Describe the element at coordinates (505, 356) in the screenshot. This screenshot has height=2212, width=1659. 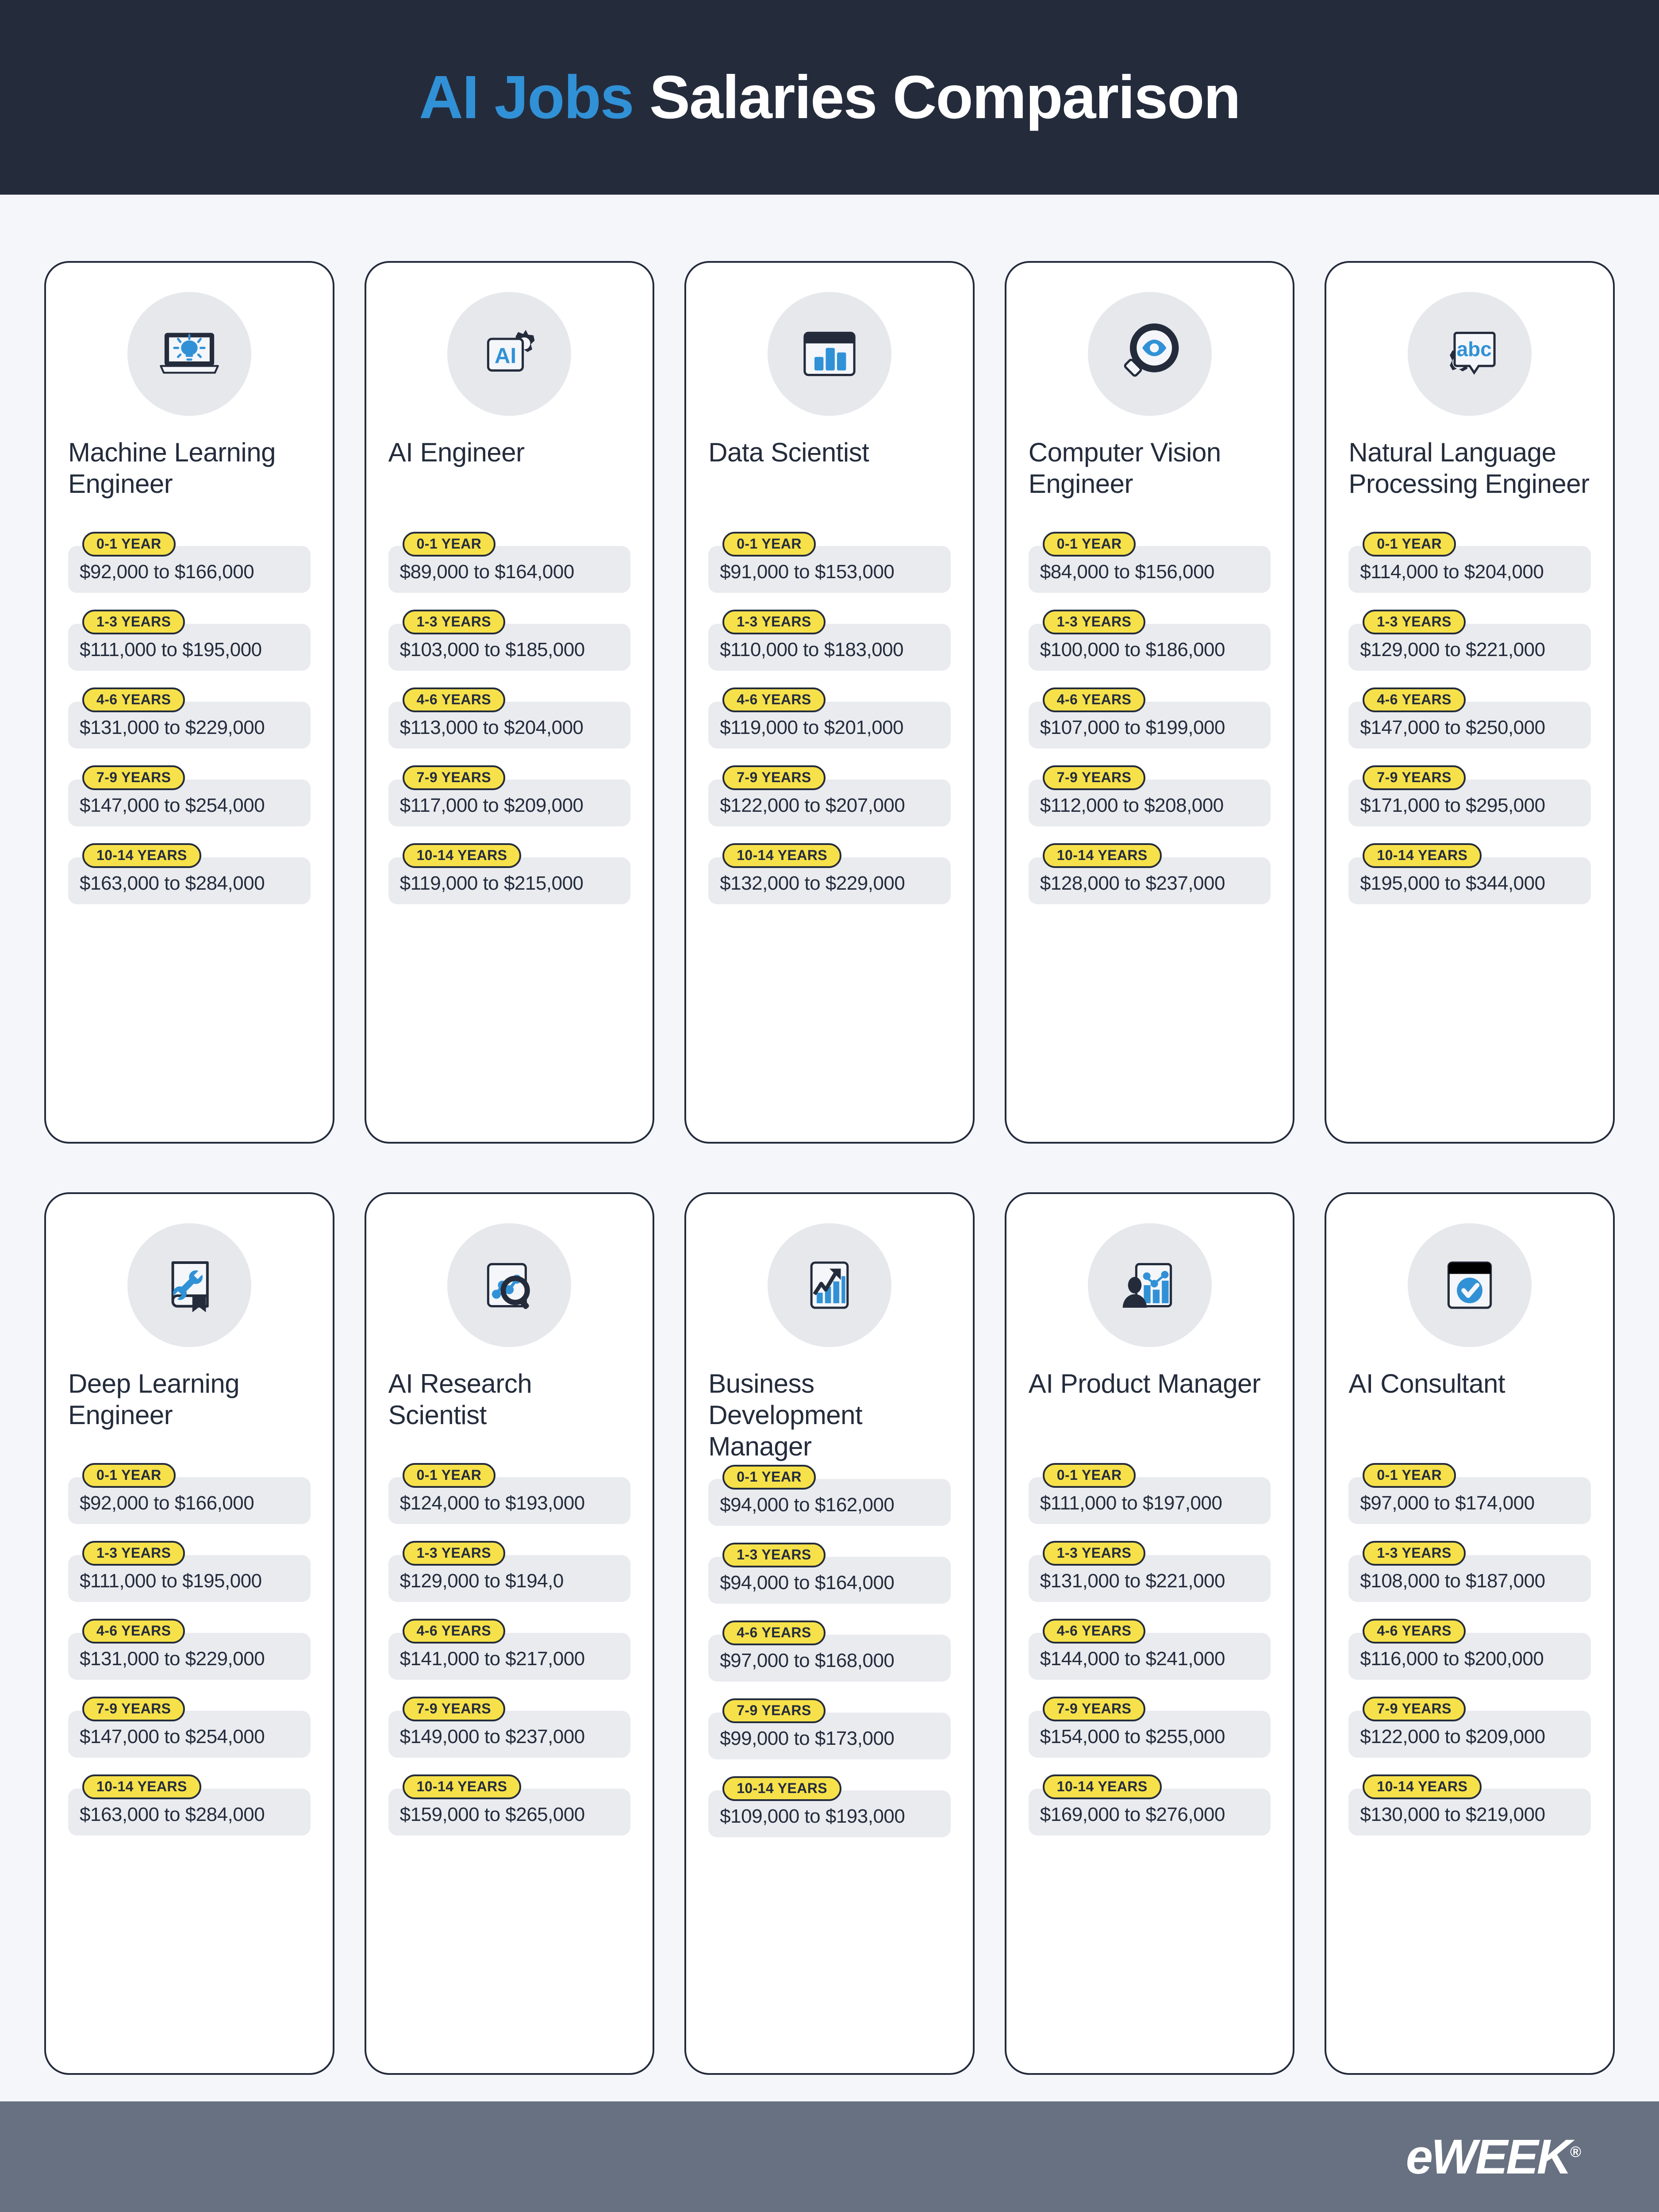
I see `svg-text: AI` at that location.